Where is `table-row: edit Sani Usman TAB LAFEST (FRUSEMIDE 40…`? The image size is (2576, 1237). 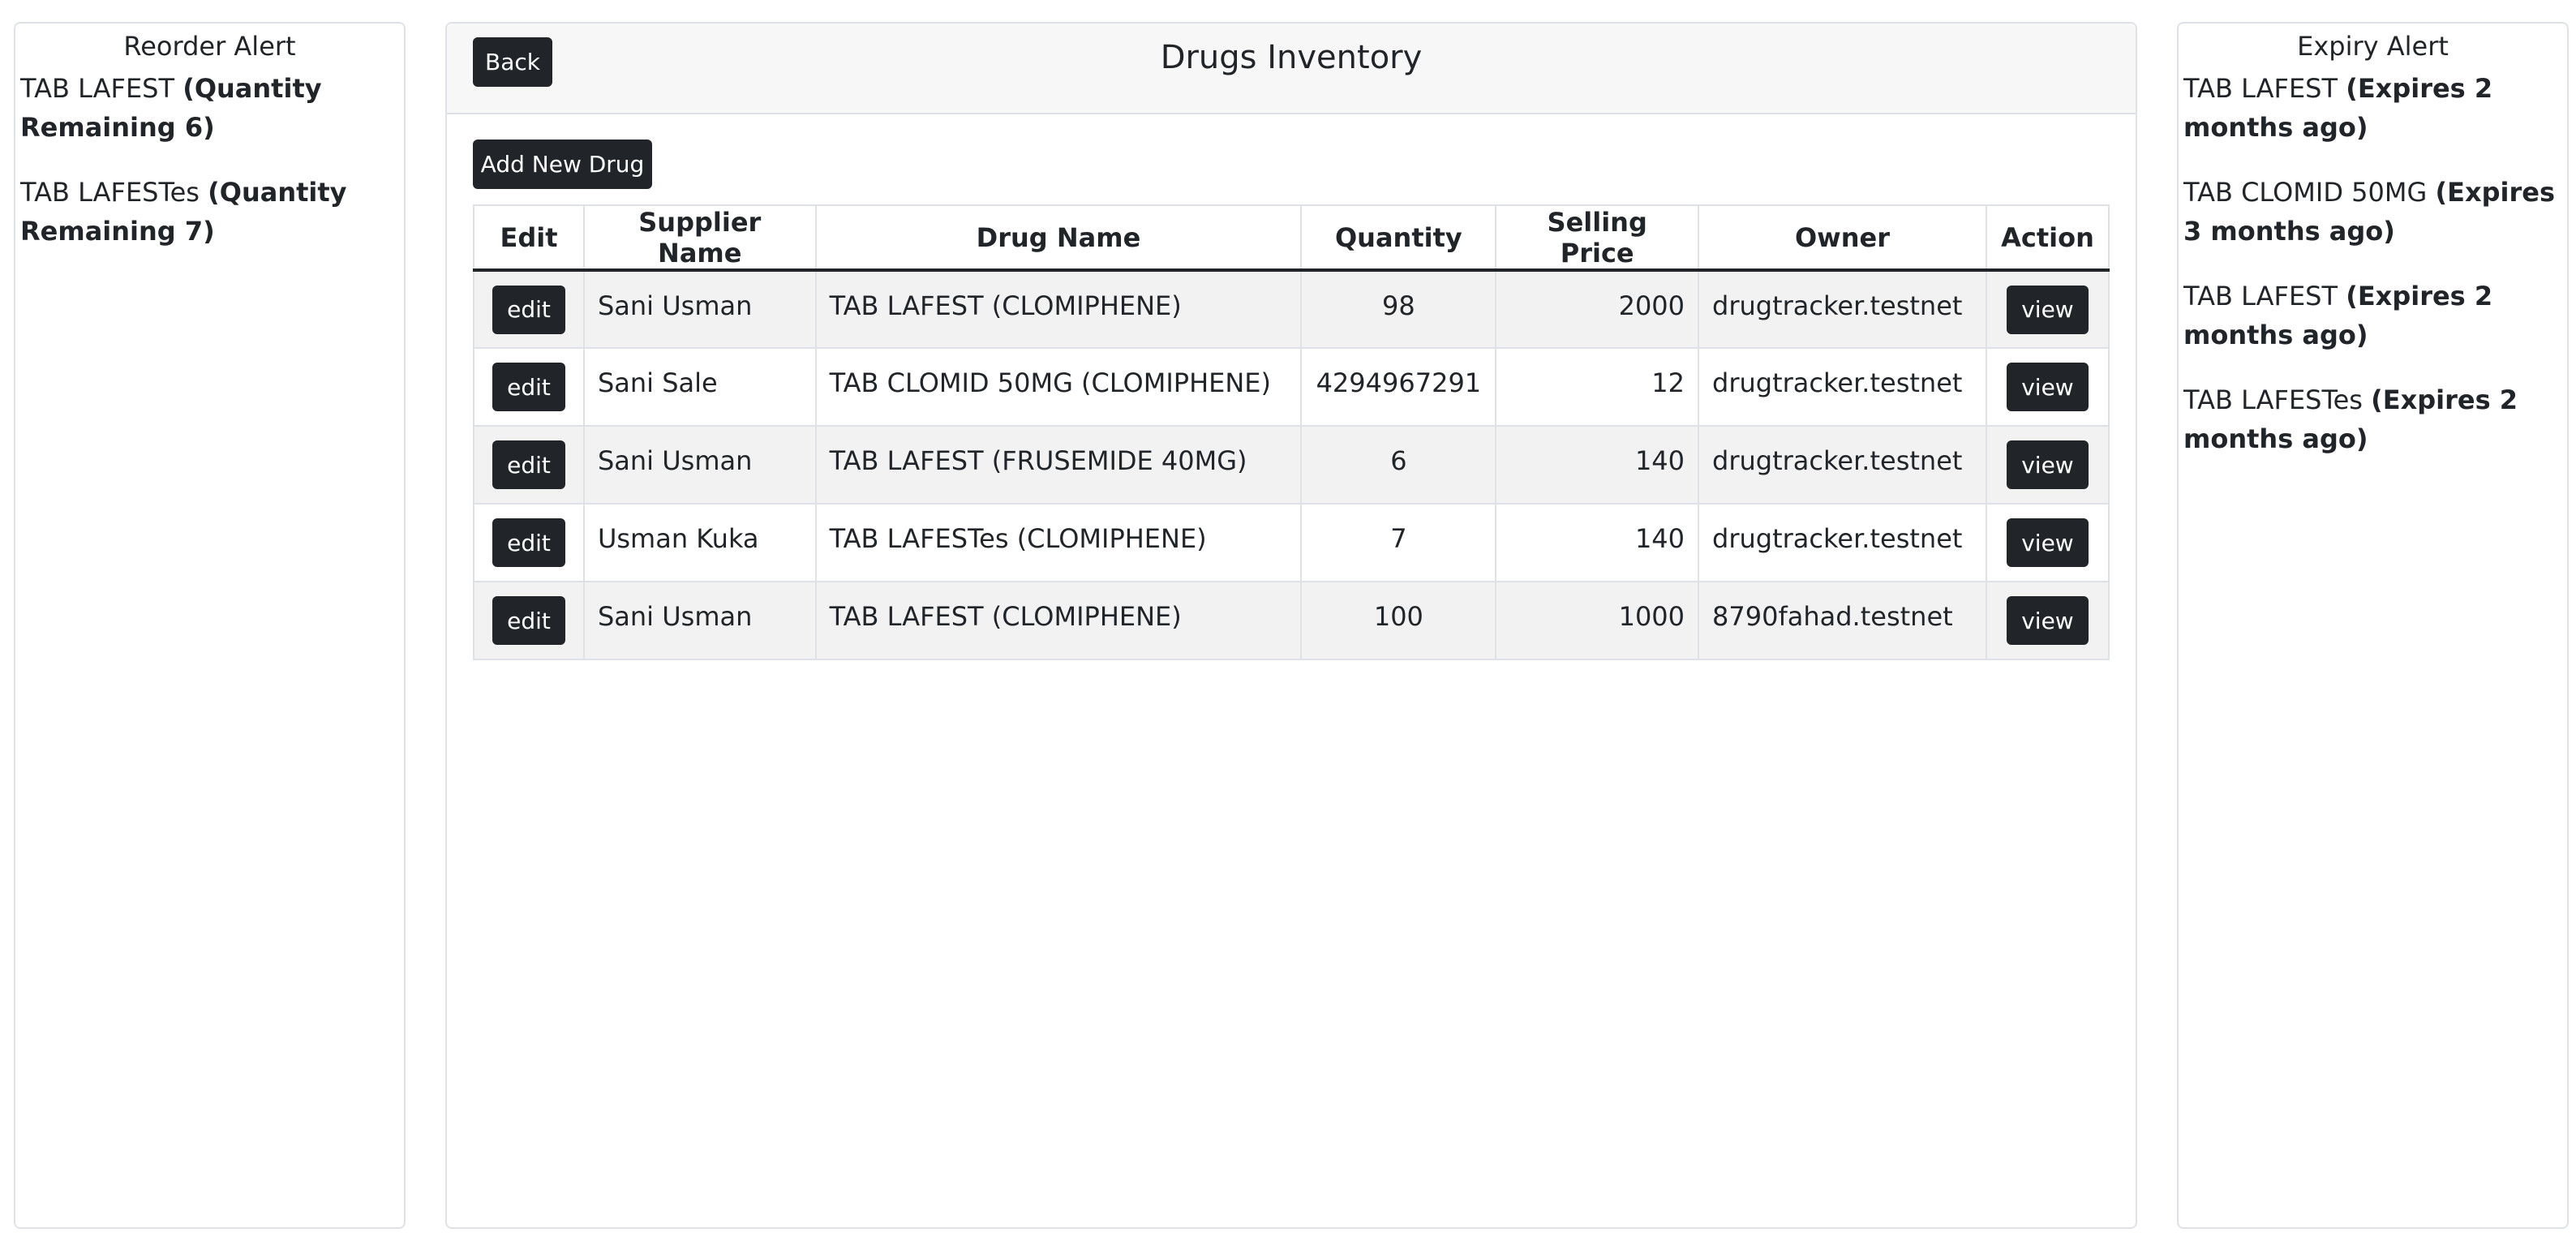 table-row: edit Sani Usman TAB LAFEST (FRUSEMIDE 40… is located at coordinates (1291, 465).